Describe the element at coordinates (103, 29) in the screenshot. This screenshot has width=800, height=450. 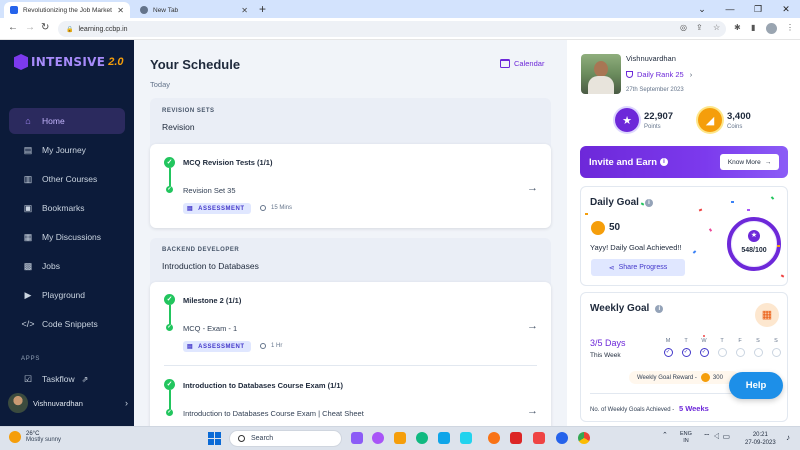
I see `url-text: learning.ccbp.in` at that location.